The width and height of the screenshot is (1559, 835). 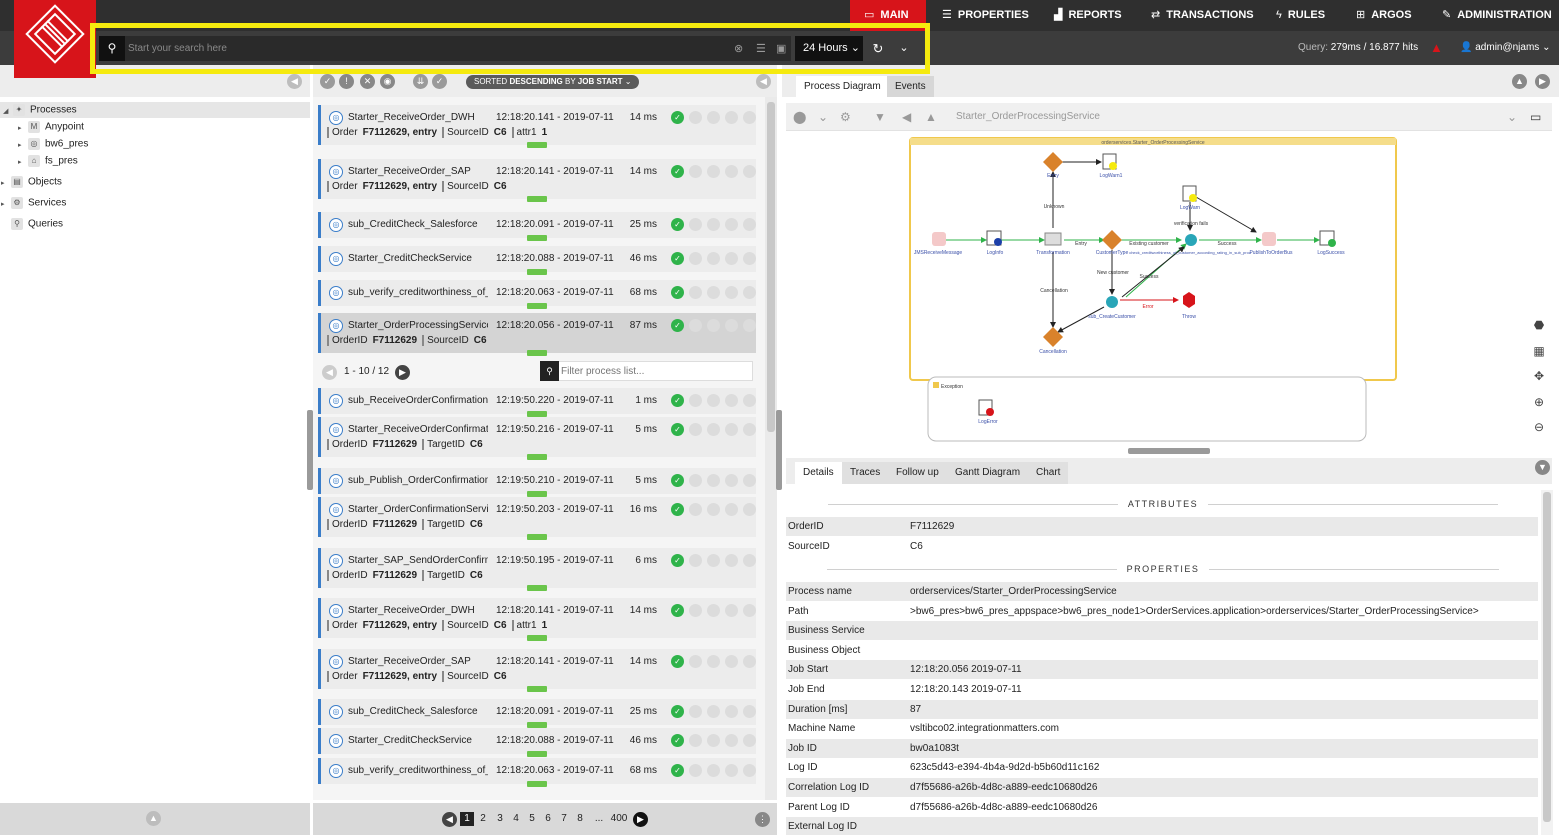 I want to click on filter-search-button: ⚲, so click(x=549, y=371).